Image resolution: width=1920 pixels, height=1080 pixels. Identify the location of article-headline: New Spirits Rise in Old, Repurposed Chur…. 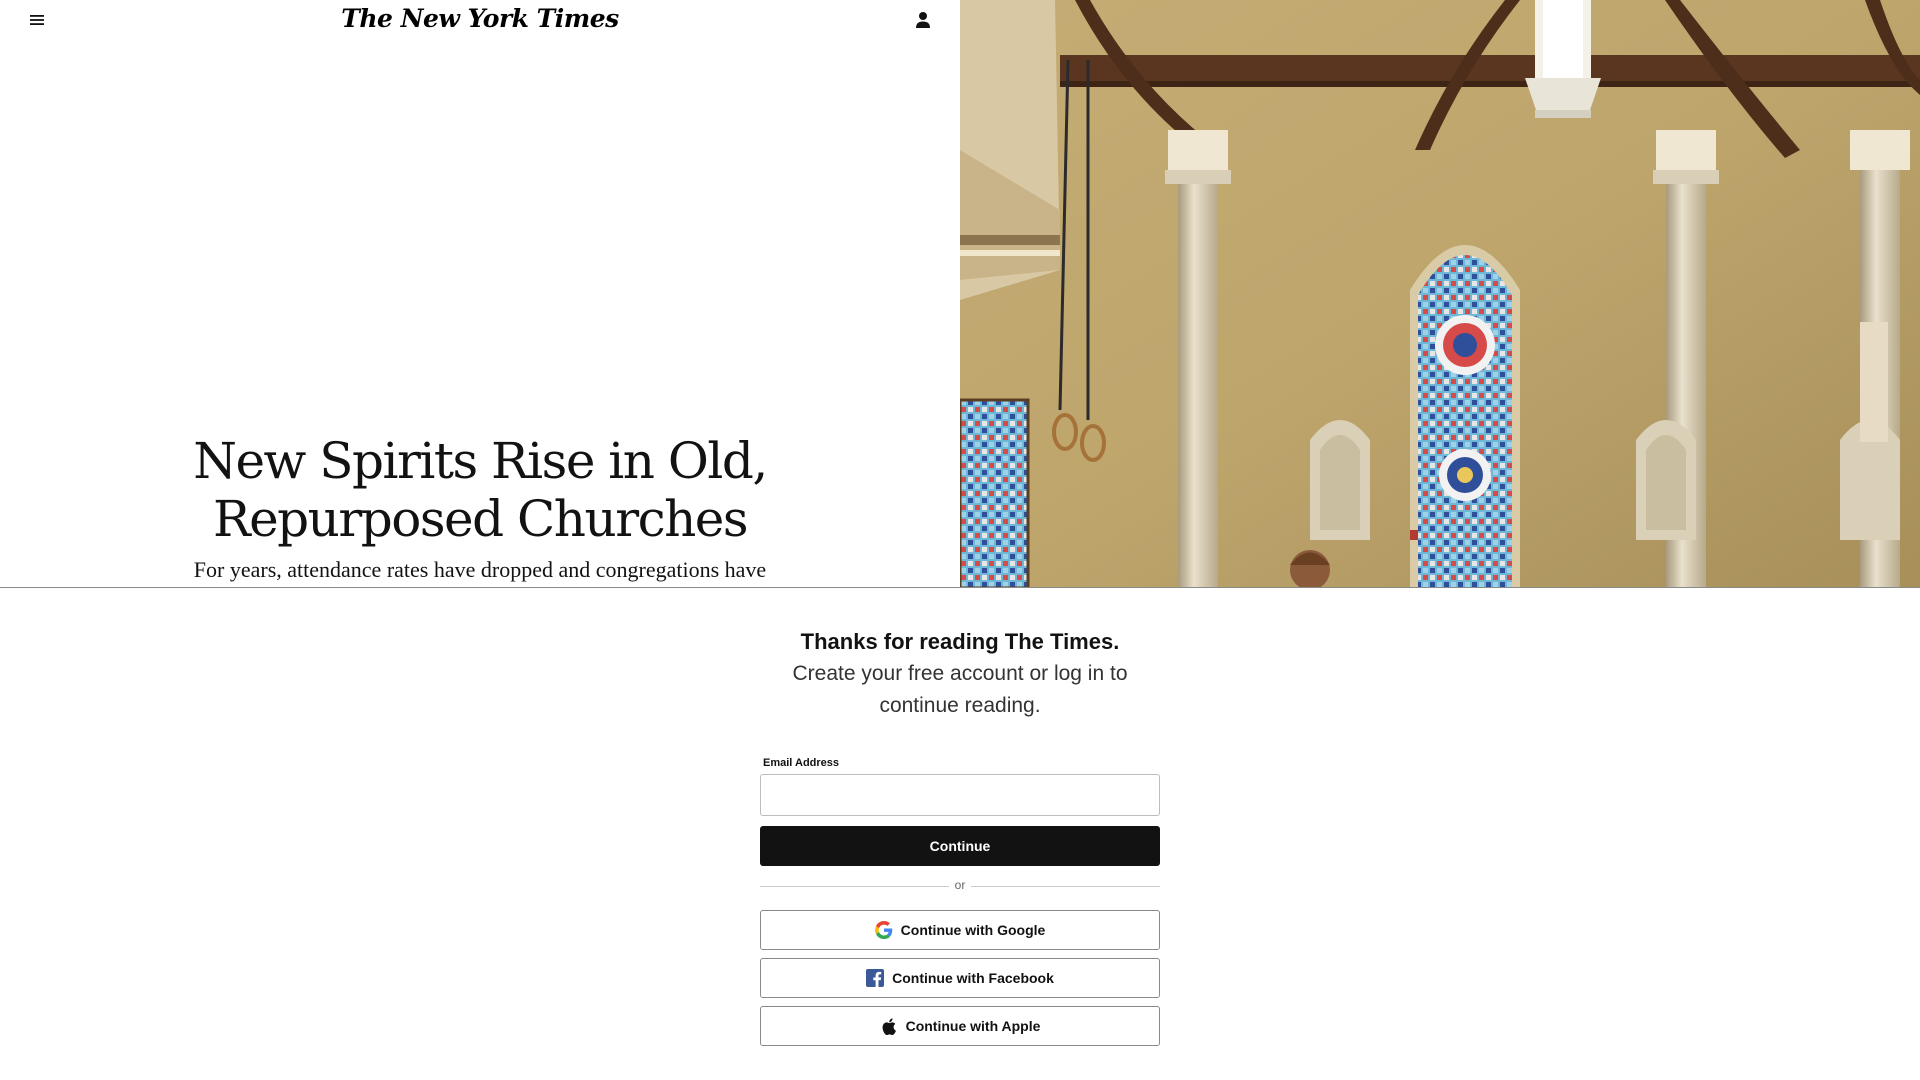
(480, 490).